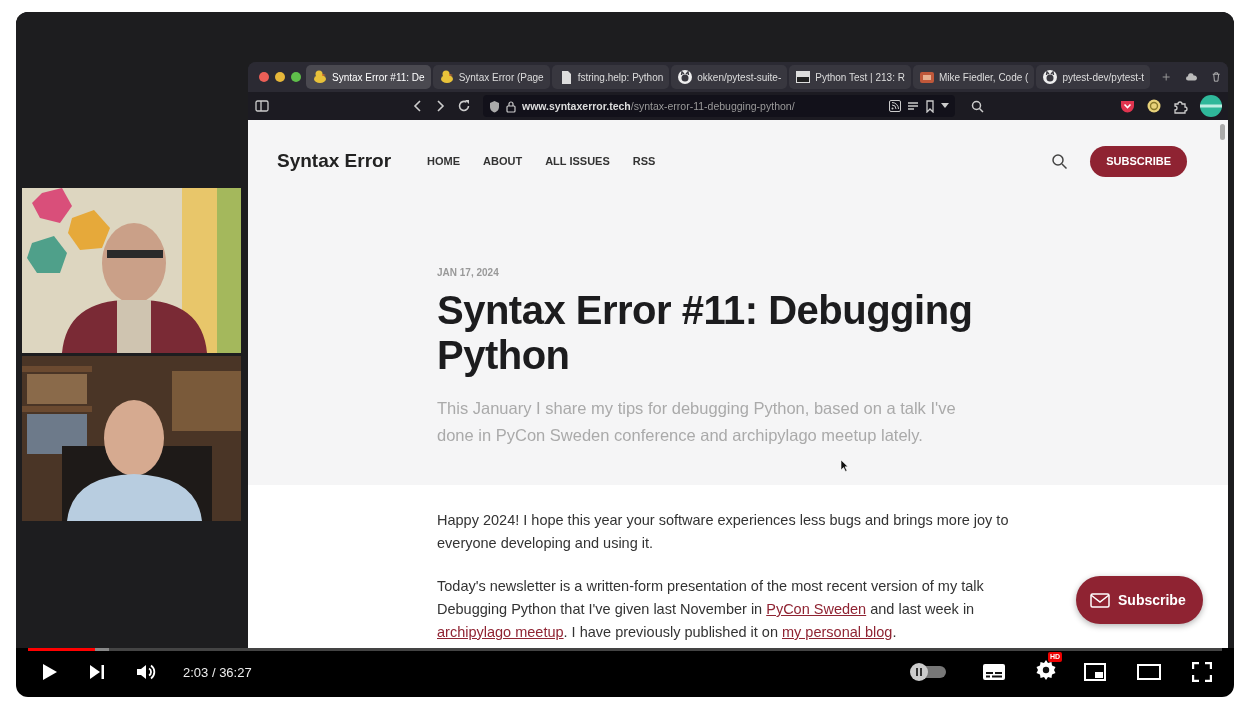 This screenshot has width=1245, height=707. I want to click on next-icon, so click(97, 672).